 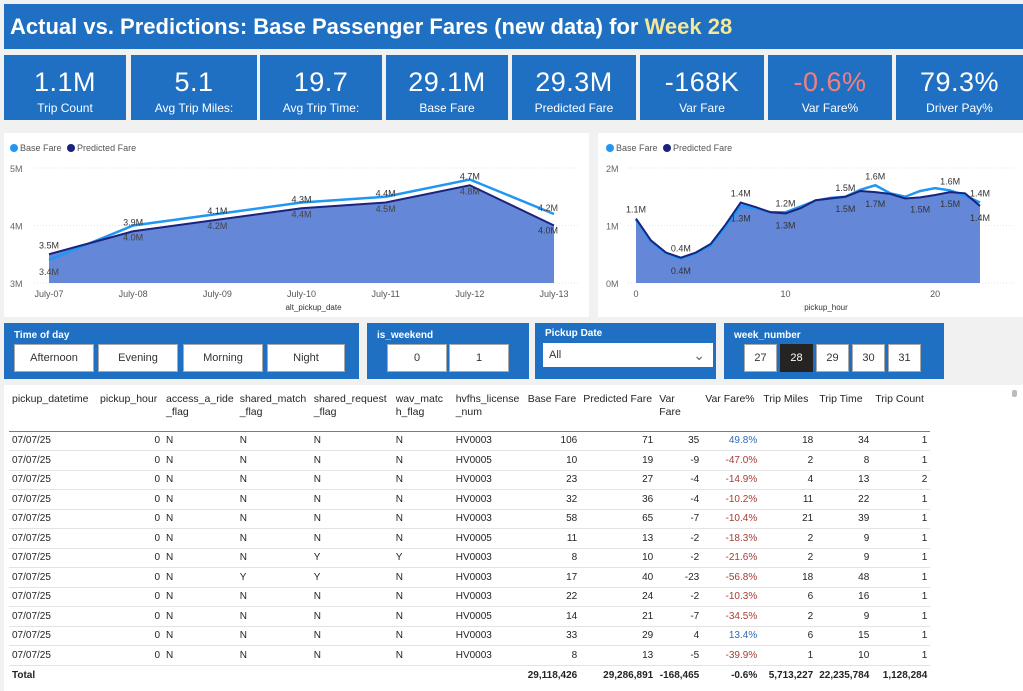 I want to click on table-cell: 40, so click(x=618, y=577).